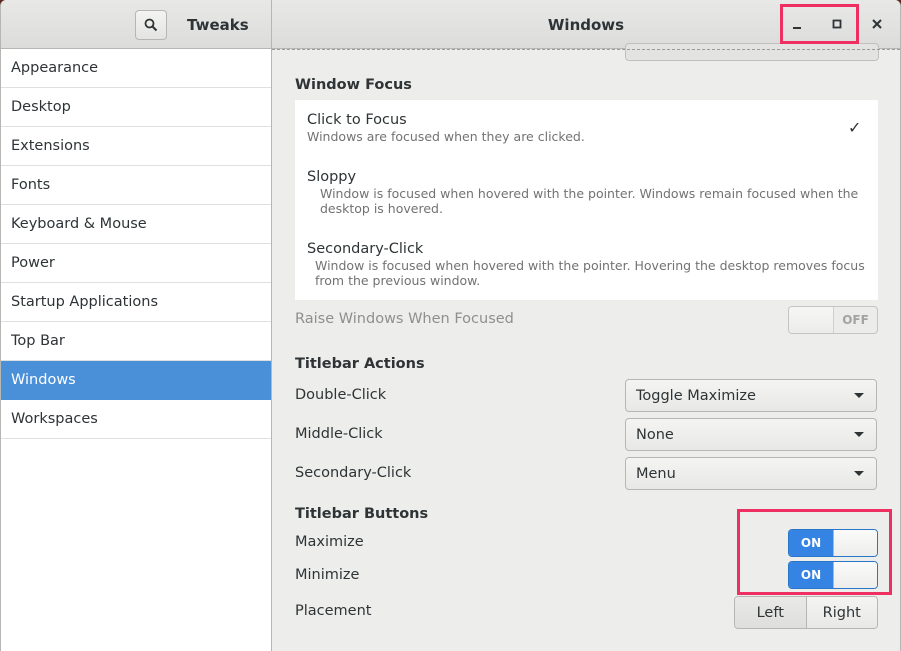  I want to click on focus-option-title: Click to Focus, so click(357, 120).